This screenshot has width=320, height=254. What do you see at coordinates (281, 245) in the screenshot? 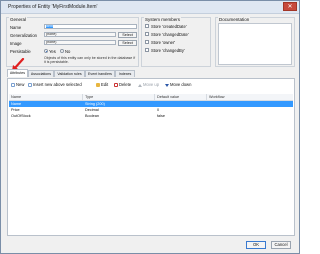
I see `cancel-button: Cancel` at bounding box center [281, 245].